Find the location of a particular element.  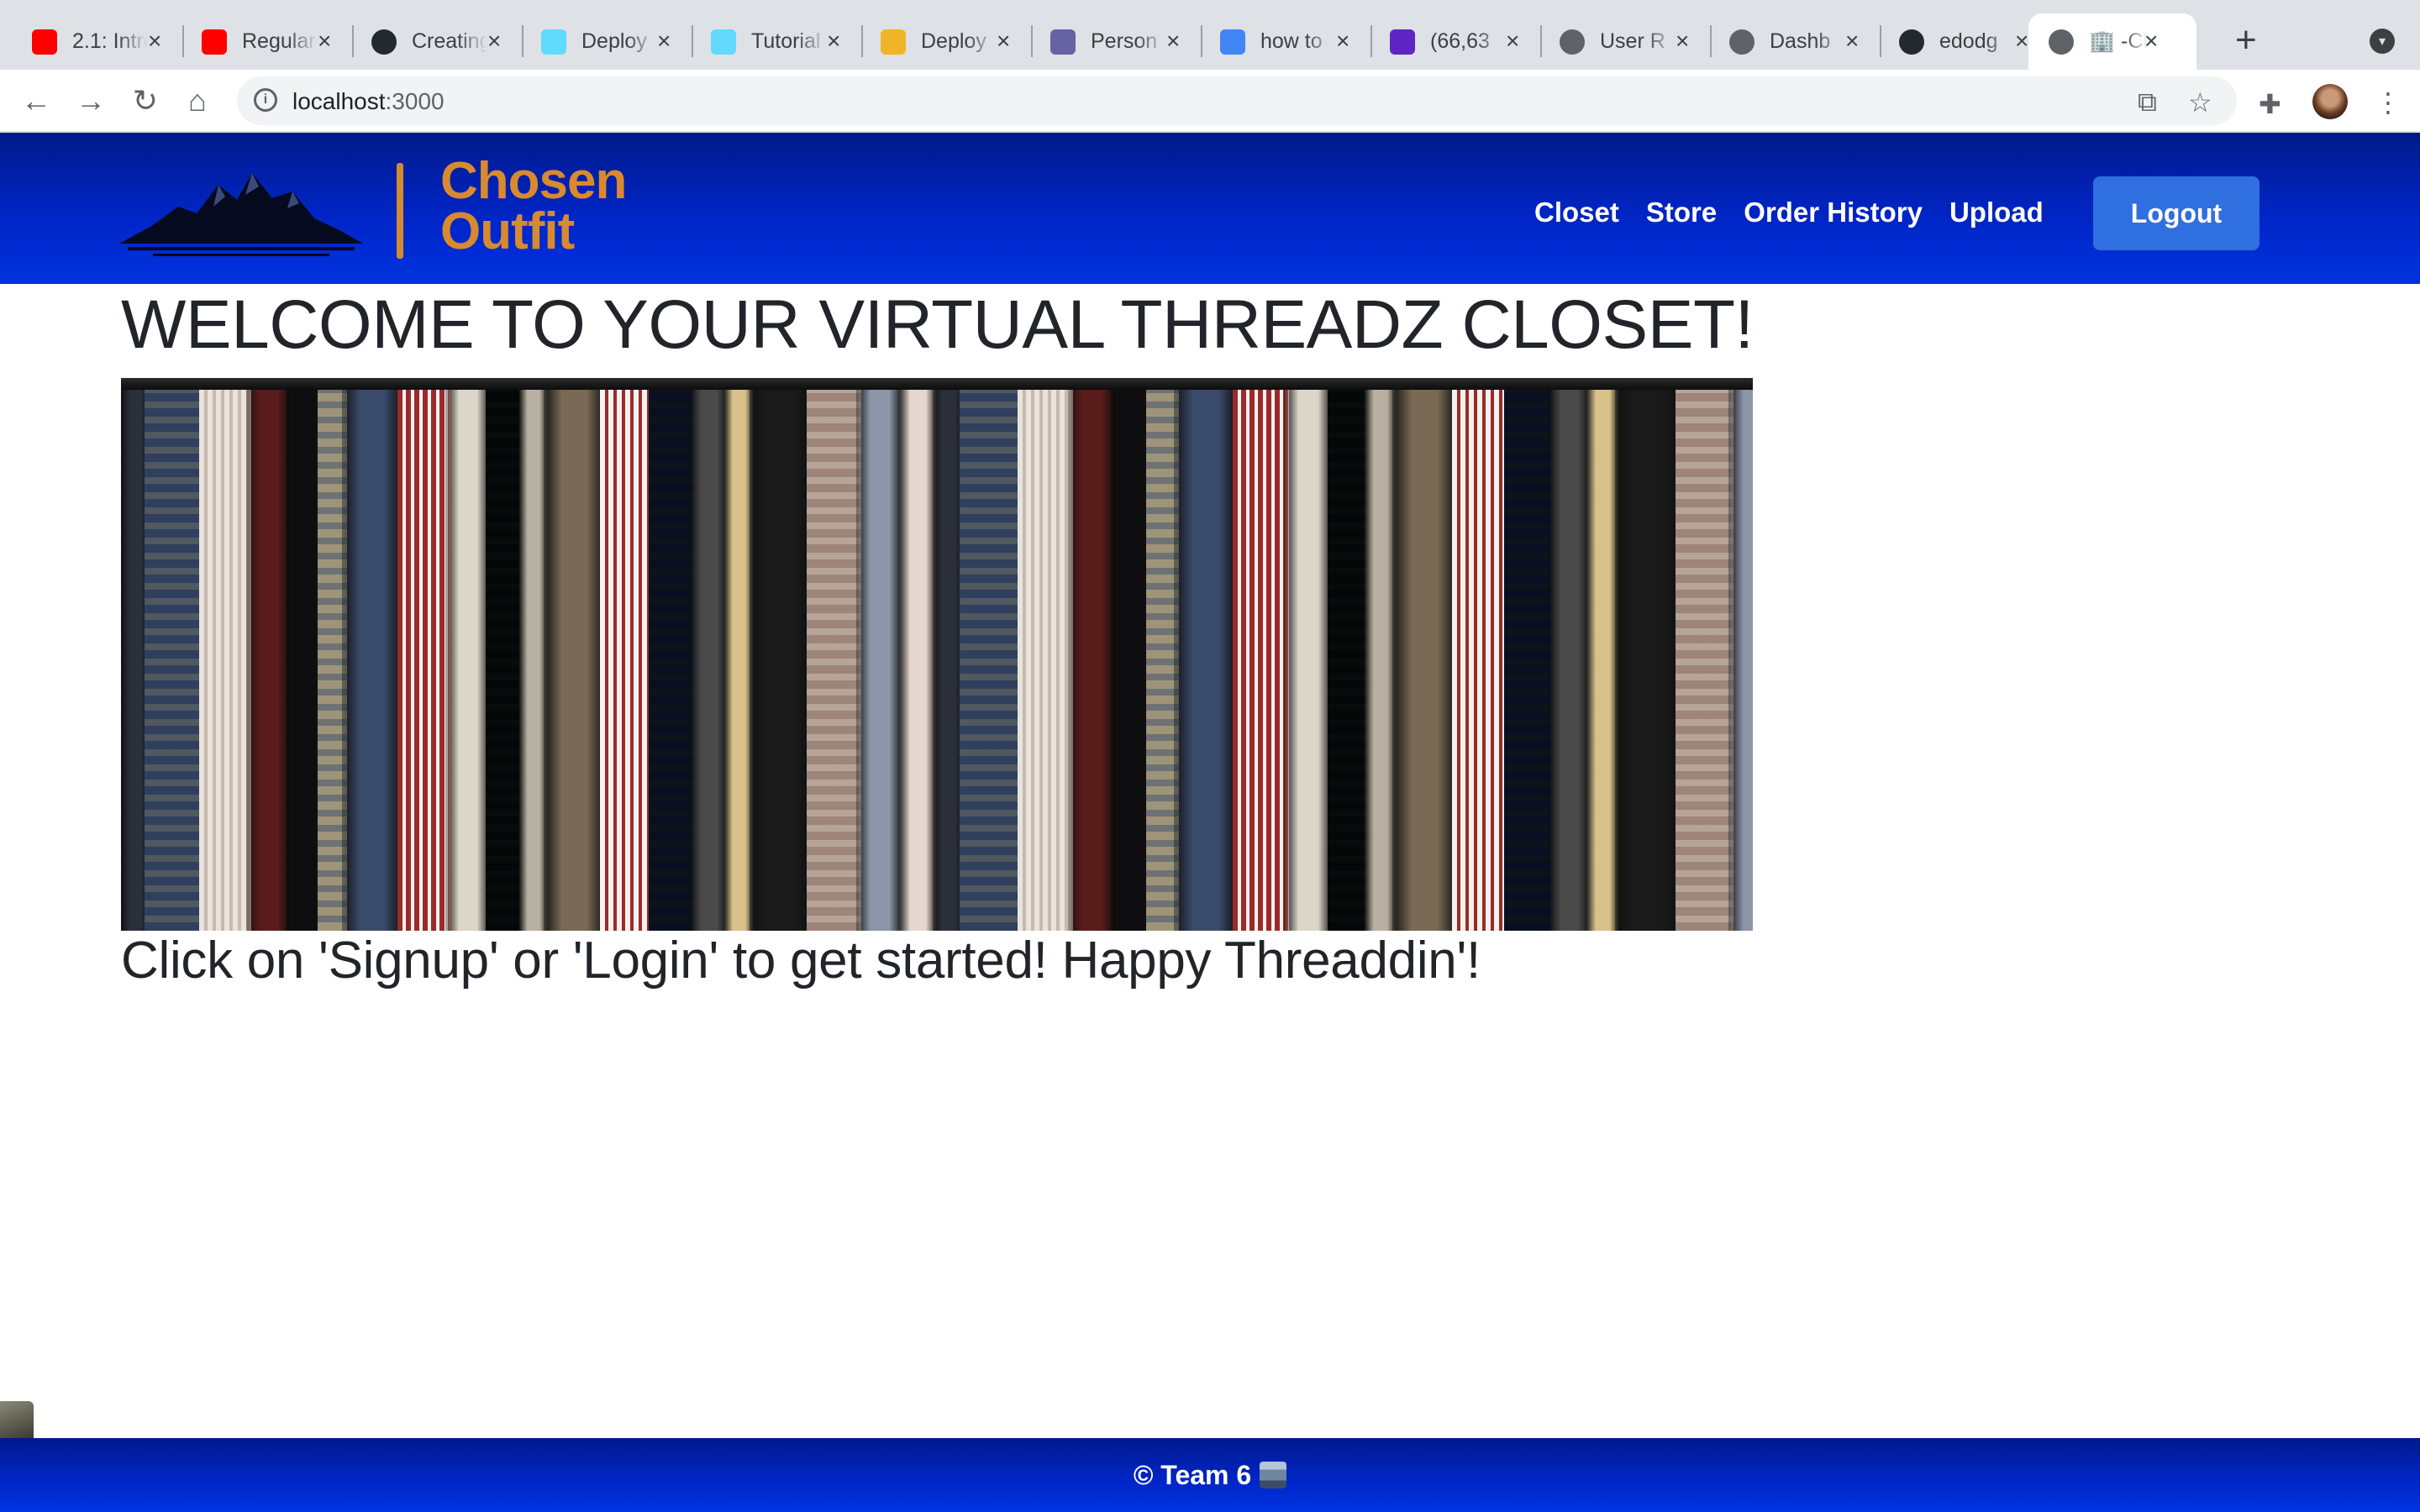

tab-title: Dashb is located at coordinates (1801, 41).